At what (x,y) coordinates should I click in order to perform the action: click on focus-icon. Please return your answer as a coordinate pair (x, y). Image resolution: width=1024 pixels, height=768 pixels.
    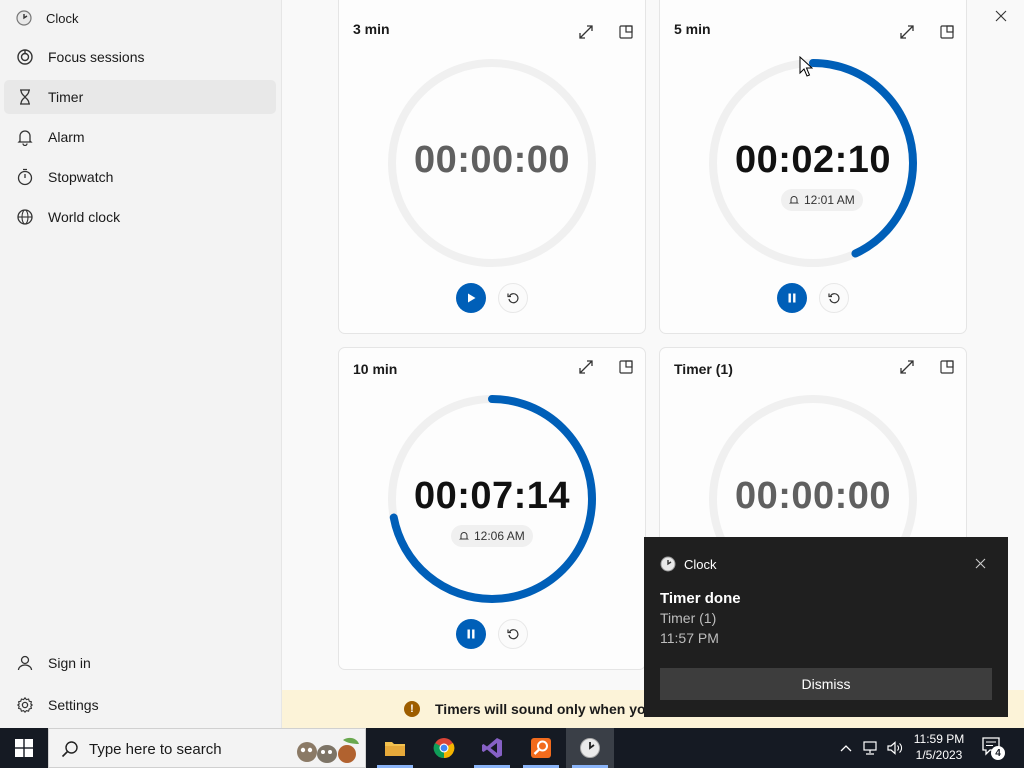
    Looking at the image, I should click on (25, 57).